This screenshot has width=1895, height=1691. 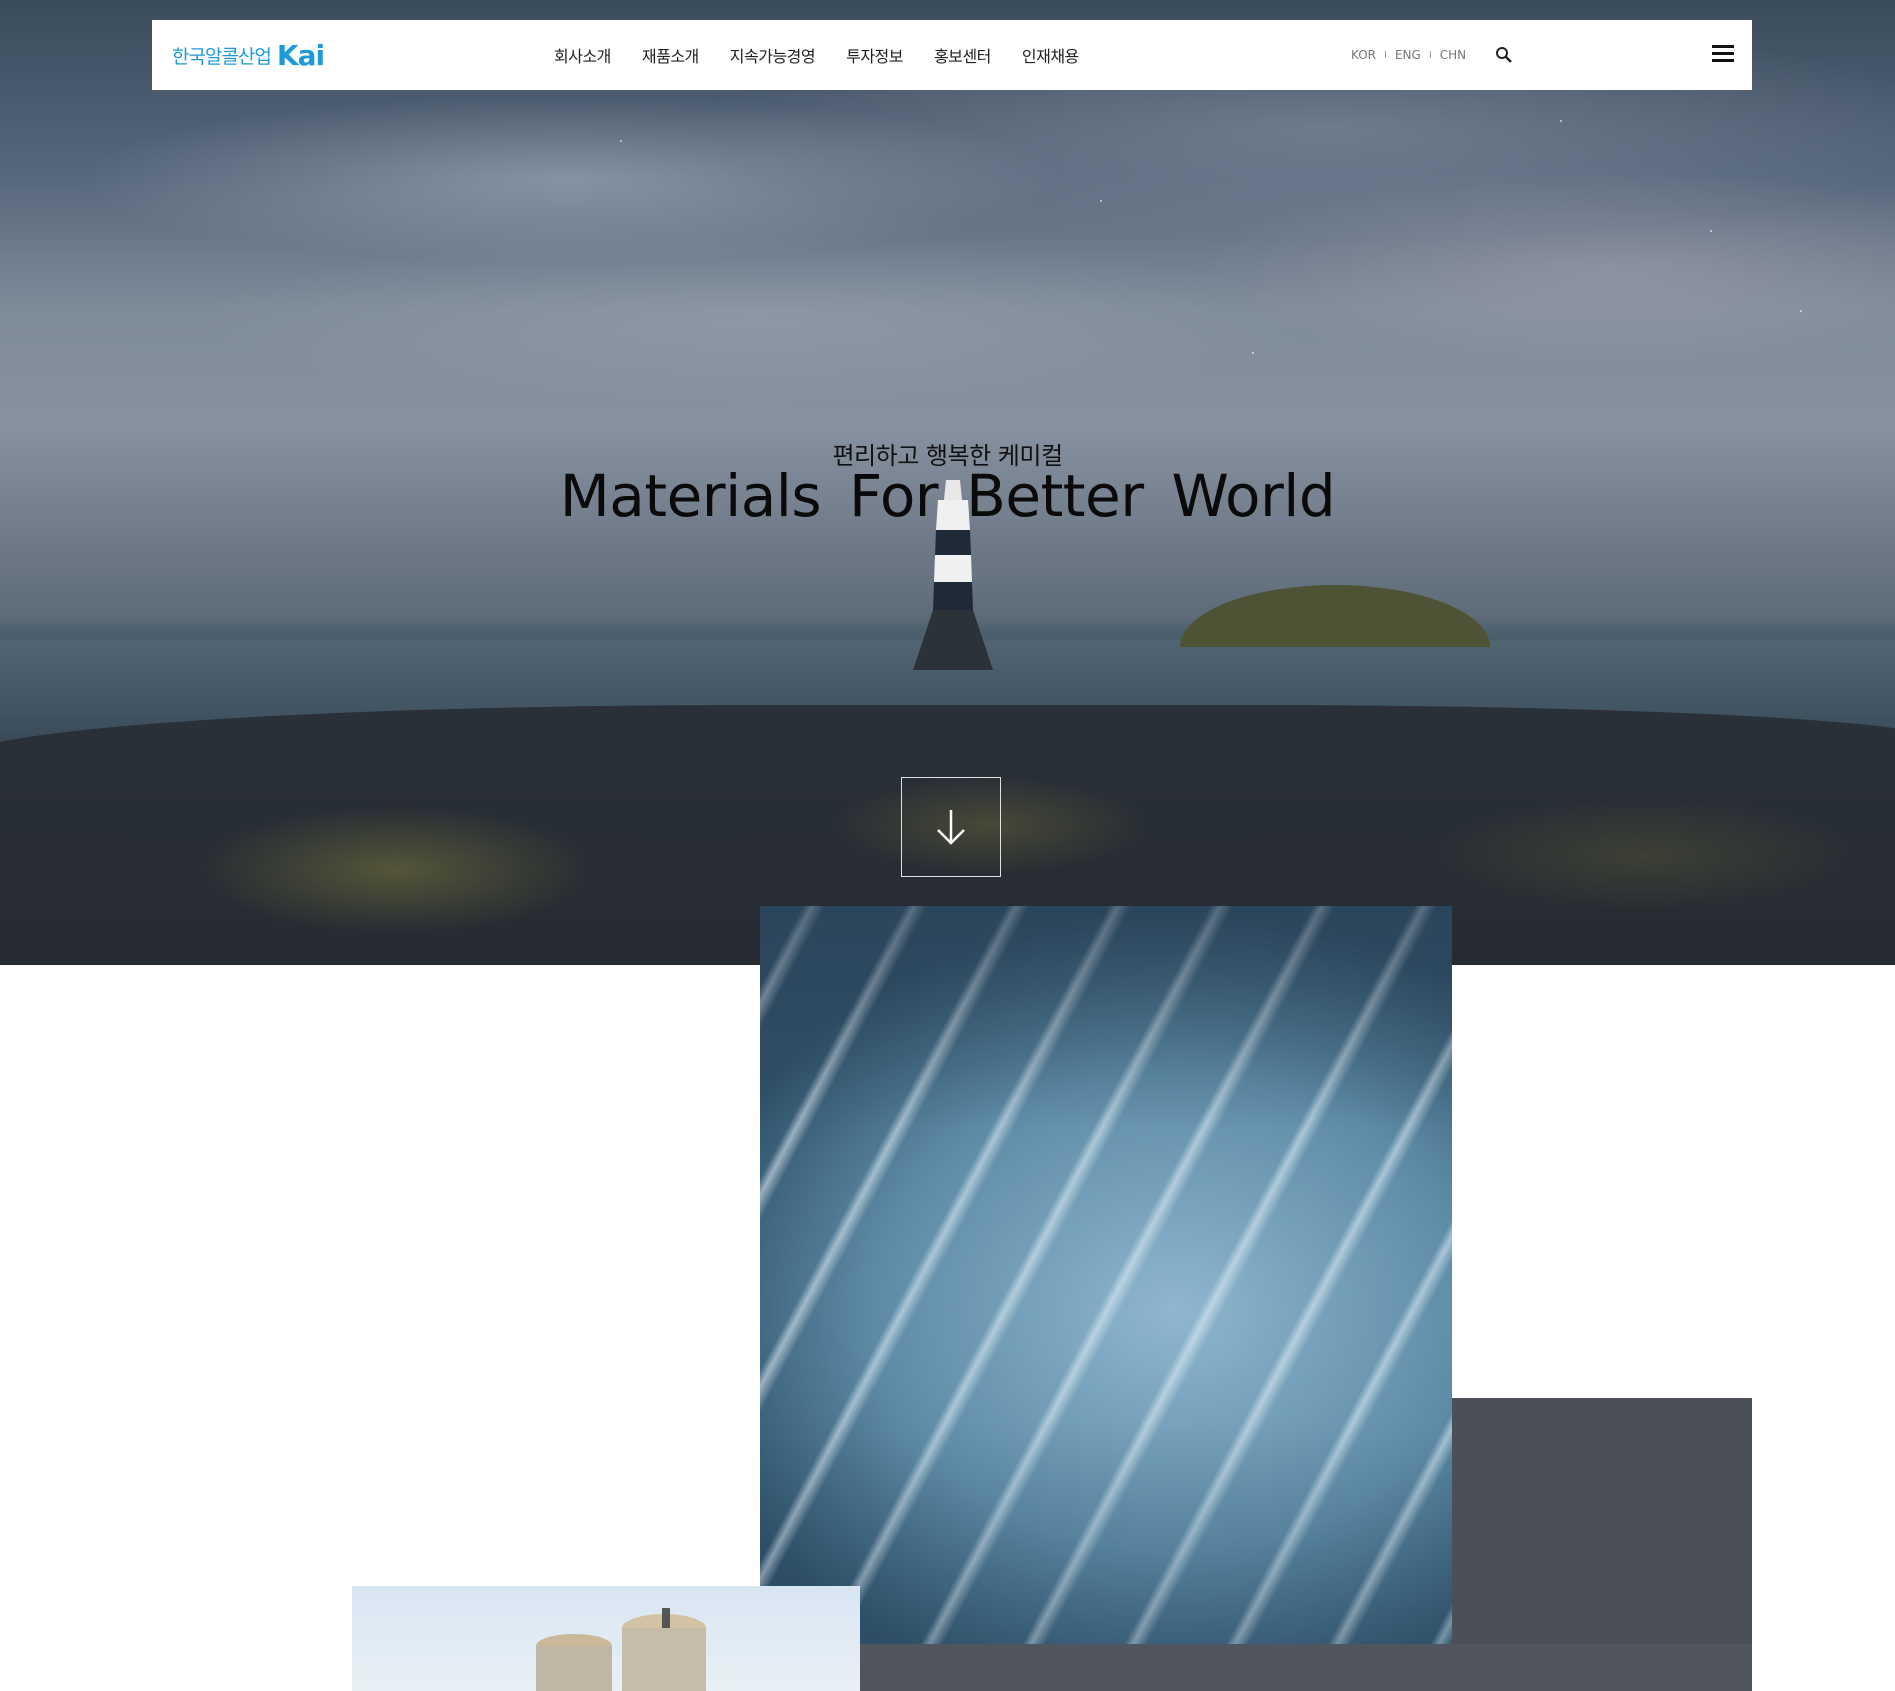 What do you see at coordinates (874, 55) in the screenshot?
I see `nav-item-investors: 투자정보` at bounding box center [874, 55].